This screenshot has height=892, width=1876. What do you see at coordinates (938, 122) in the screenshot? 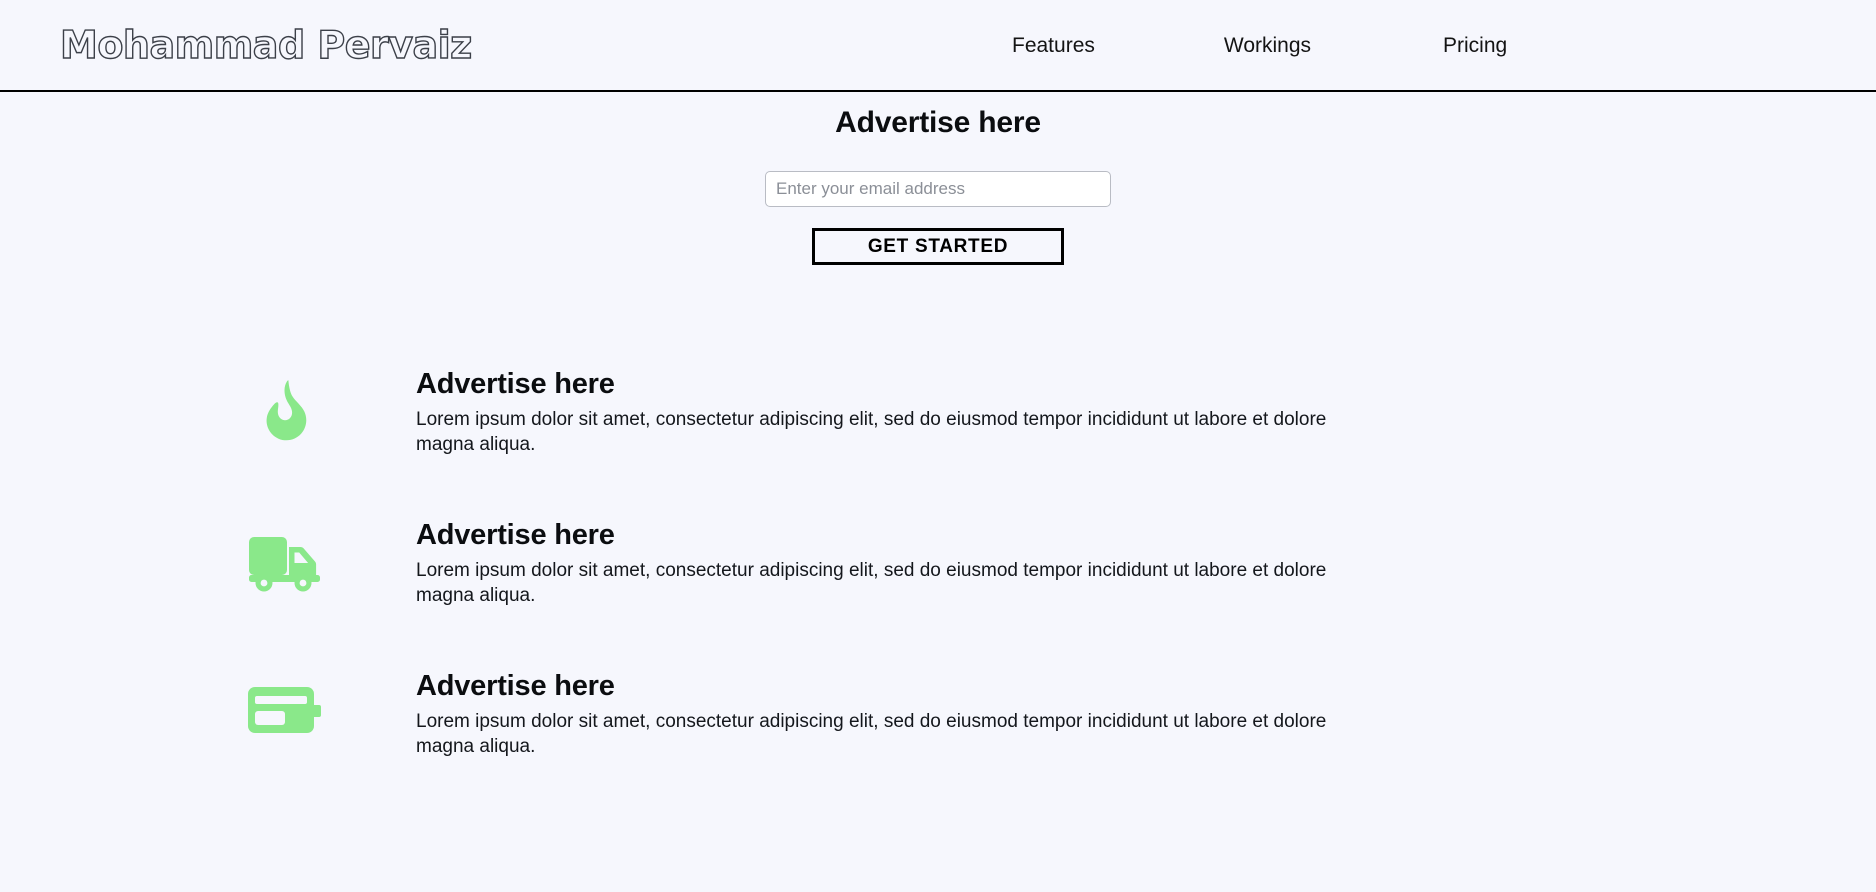
I see `hero-title: Advertise here` at bounding box center [938, 122].